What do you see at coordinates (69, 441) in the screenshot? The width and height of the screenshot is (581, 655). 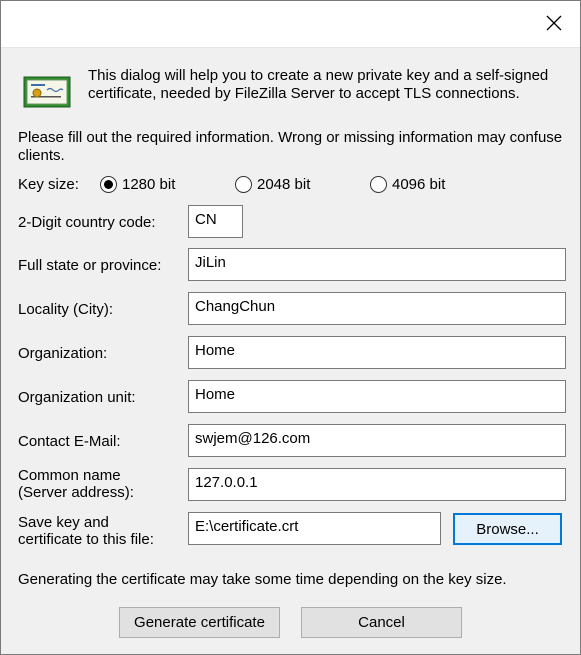 I see `email-label: Contact E-Mail:` at bounding box center [69, 441].